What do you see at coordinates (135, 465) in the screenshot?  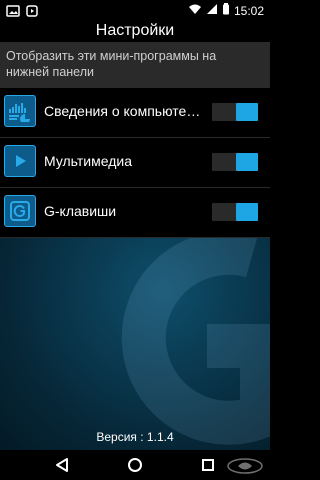 I see `home-icon` at bounding box center [135, 465].